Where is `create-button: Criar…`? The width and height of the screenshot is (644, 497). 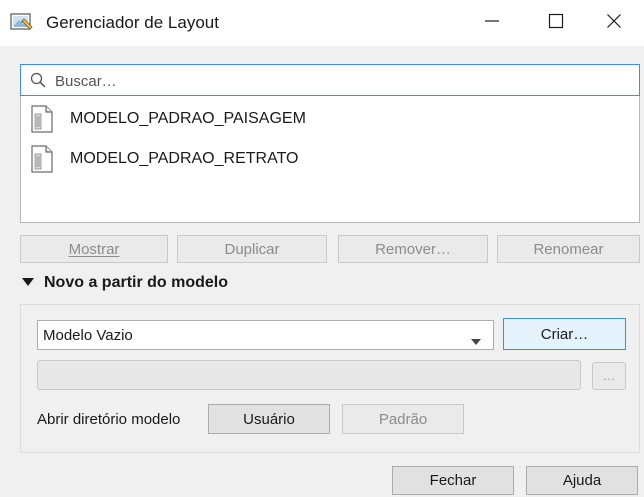
create-button: Criar… is located at coordinates (564, 334).